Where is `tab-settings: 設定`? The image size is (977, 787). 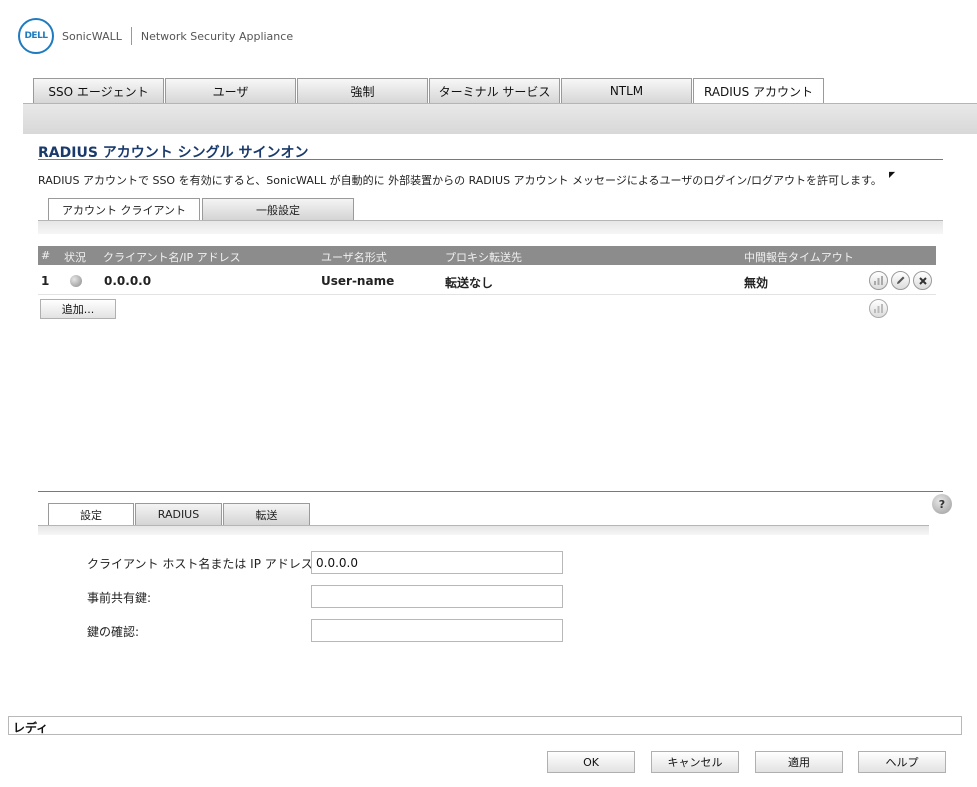 tab-settings: 設定 is located at coordinates (91, 514).